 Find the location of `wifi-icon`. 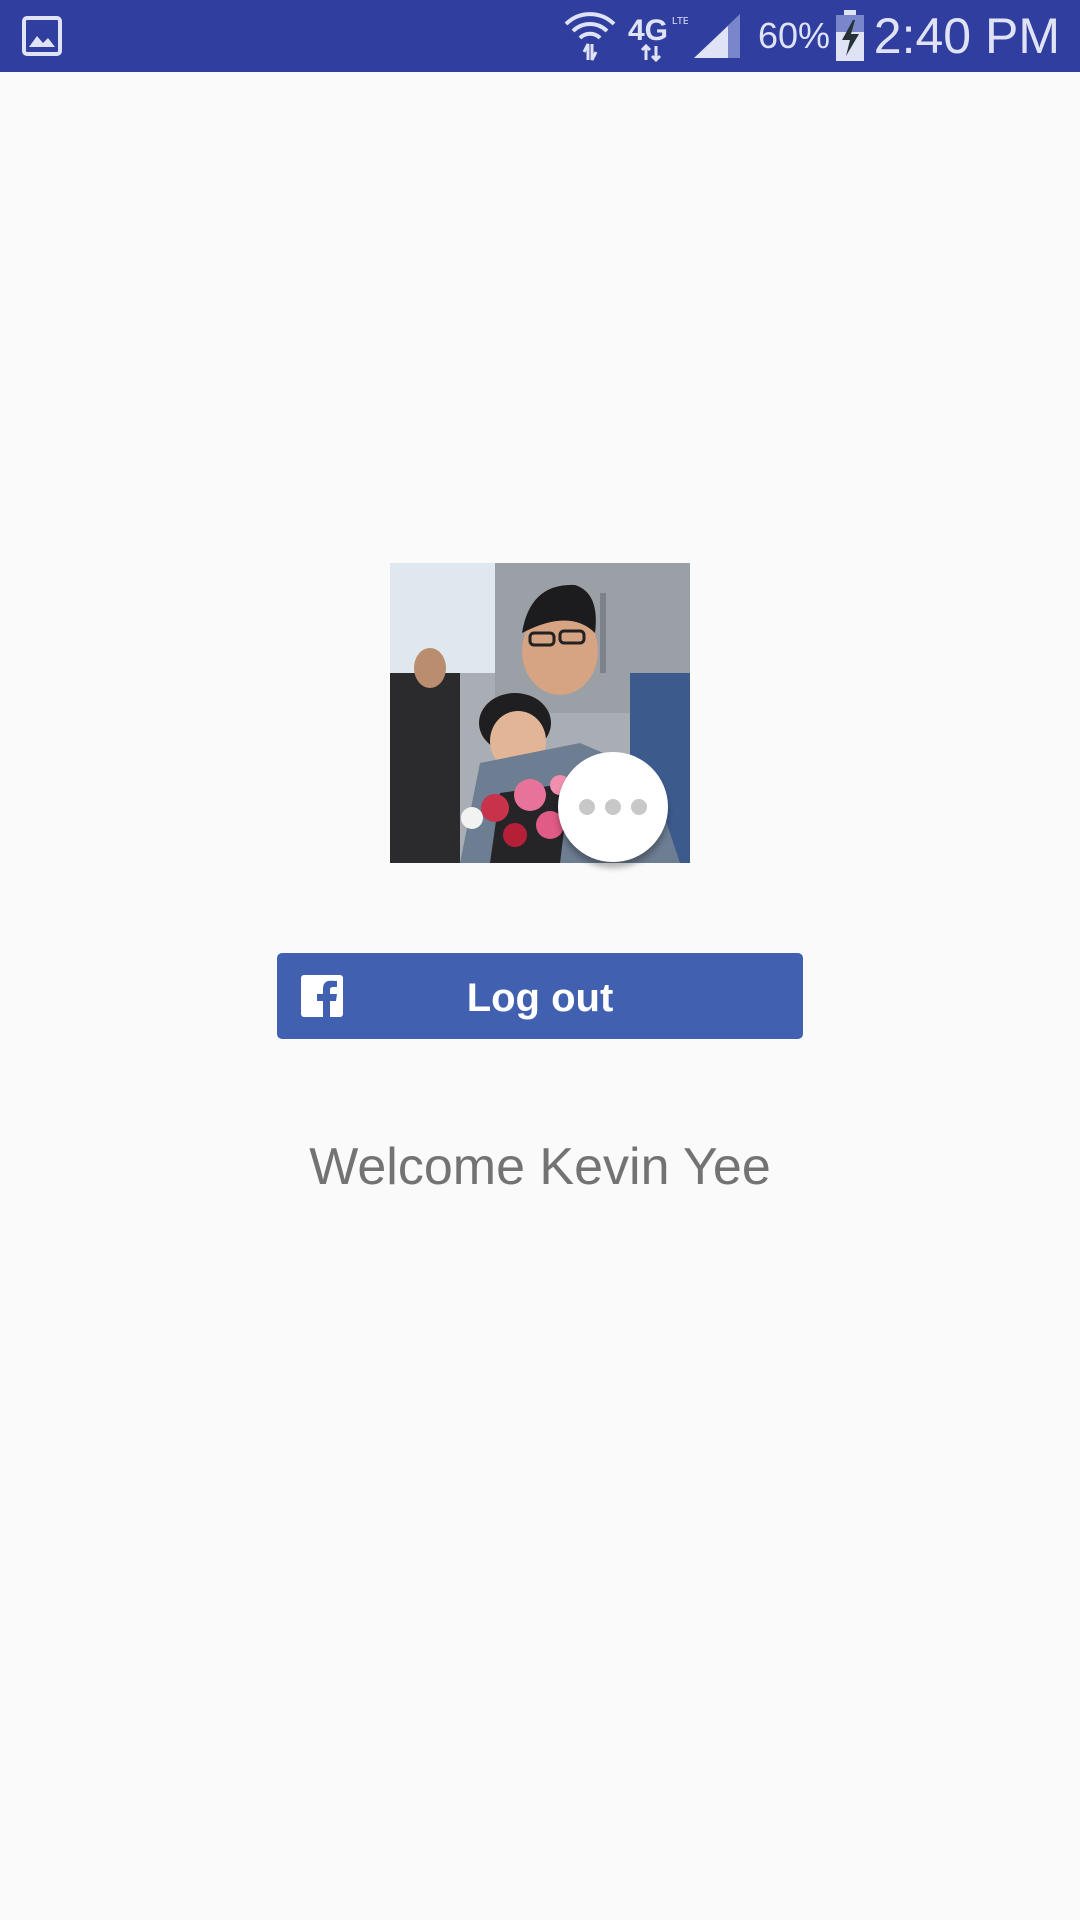

wifi-icon is located at coordinates (590, 36).